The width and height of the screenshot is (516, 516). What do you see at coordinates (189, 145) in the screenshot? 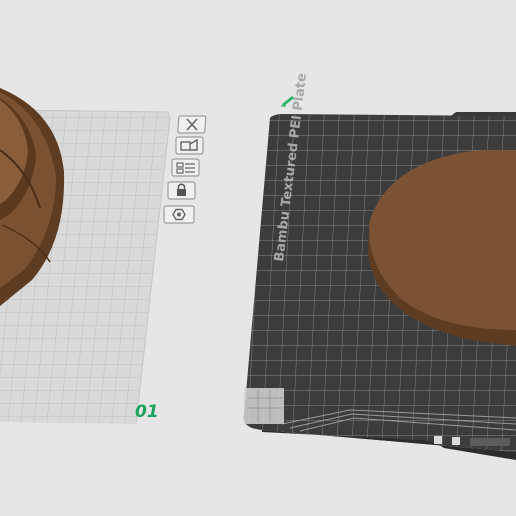
I see `orient-icon` at bounding box center [189, 145].